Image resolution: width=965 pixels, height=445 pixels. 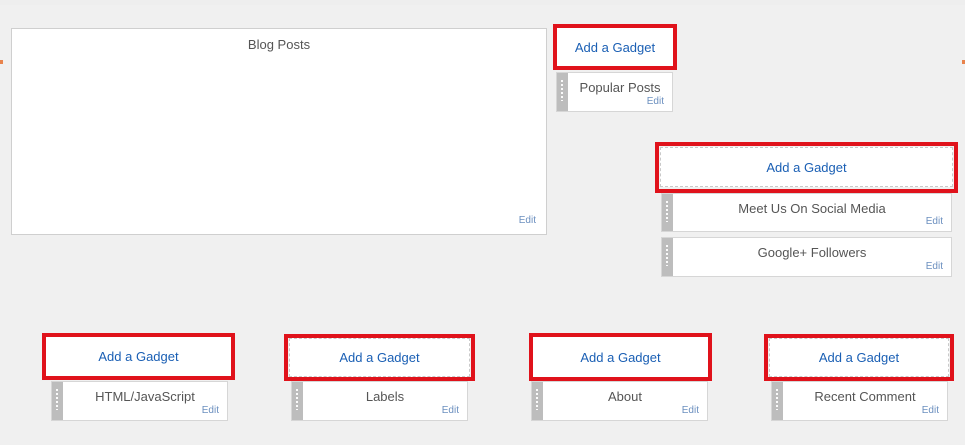 I want to click on left-edge-marker, so click(x=1, y=62).